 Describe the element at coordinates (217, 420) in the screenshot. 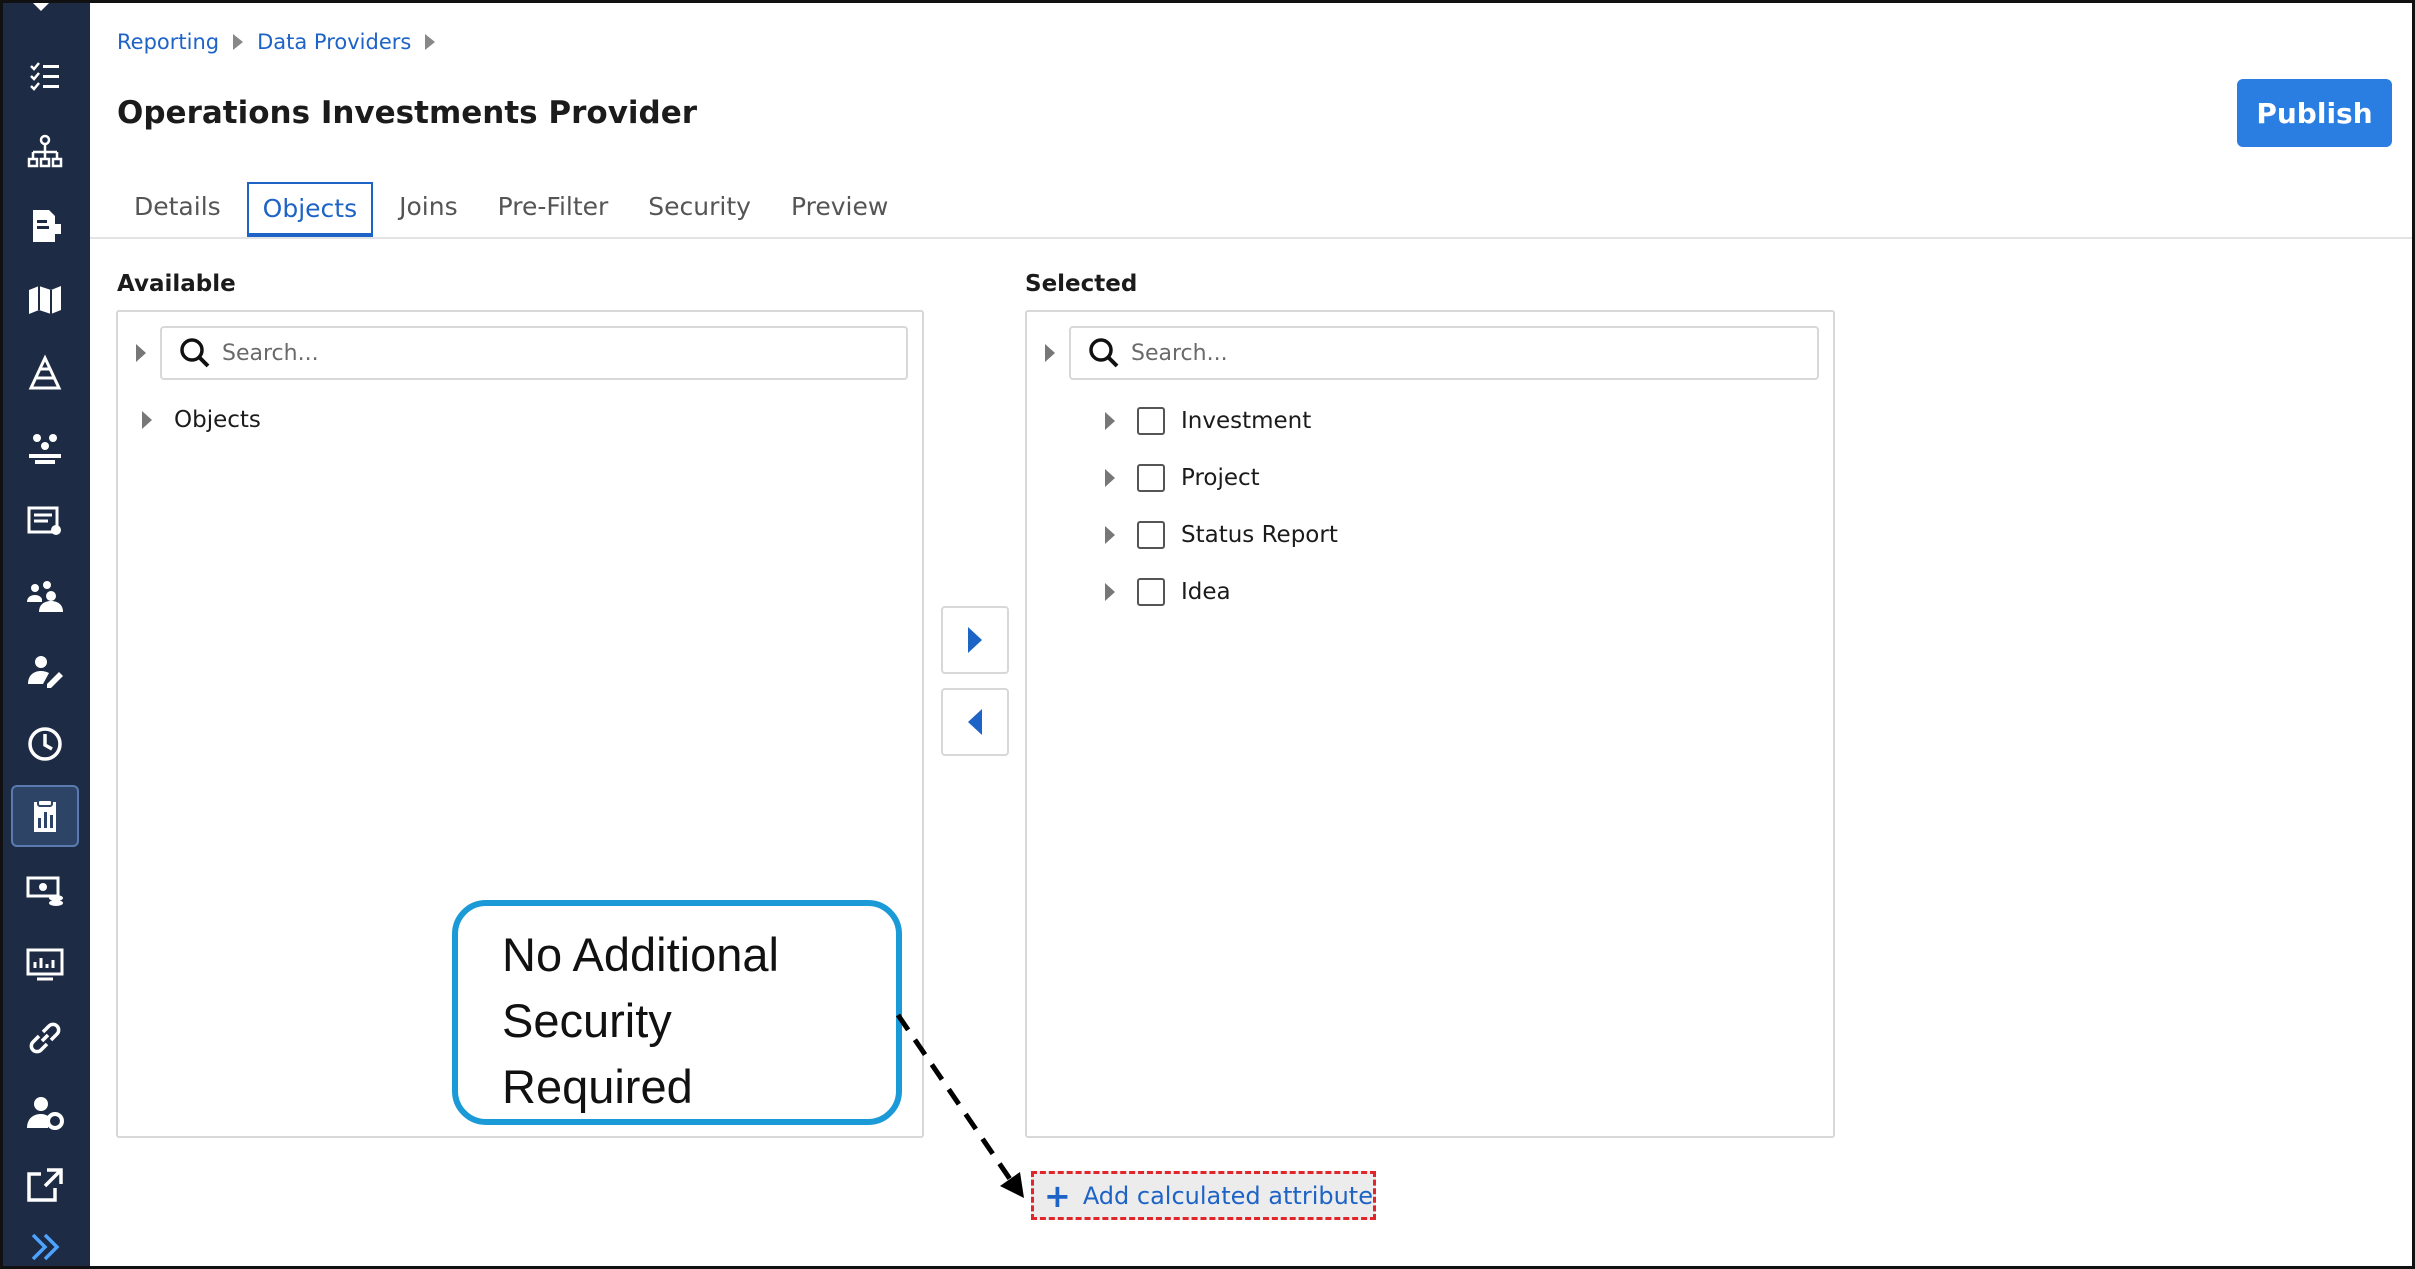

I see `tree-item-label: Objects` at that location.